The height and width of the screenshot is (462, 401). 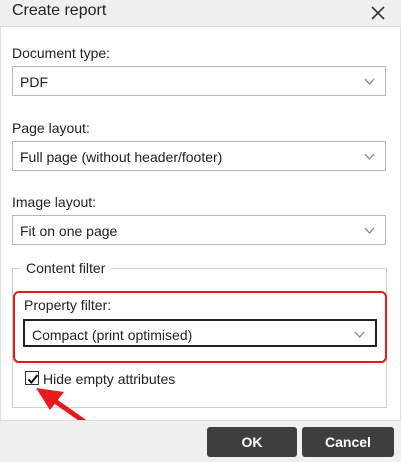 I want to click on page-layout-label: Page layout:, so click(x=51, y=128).